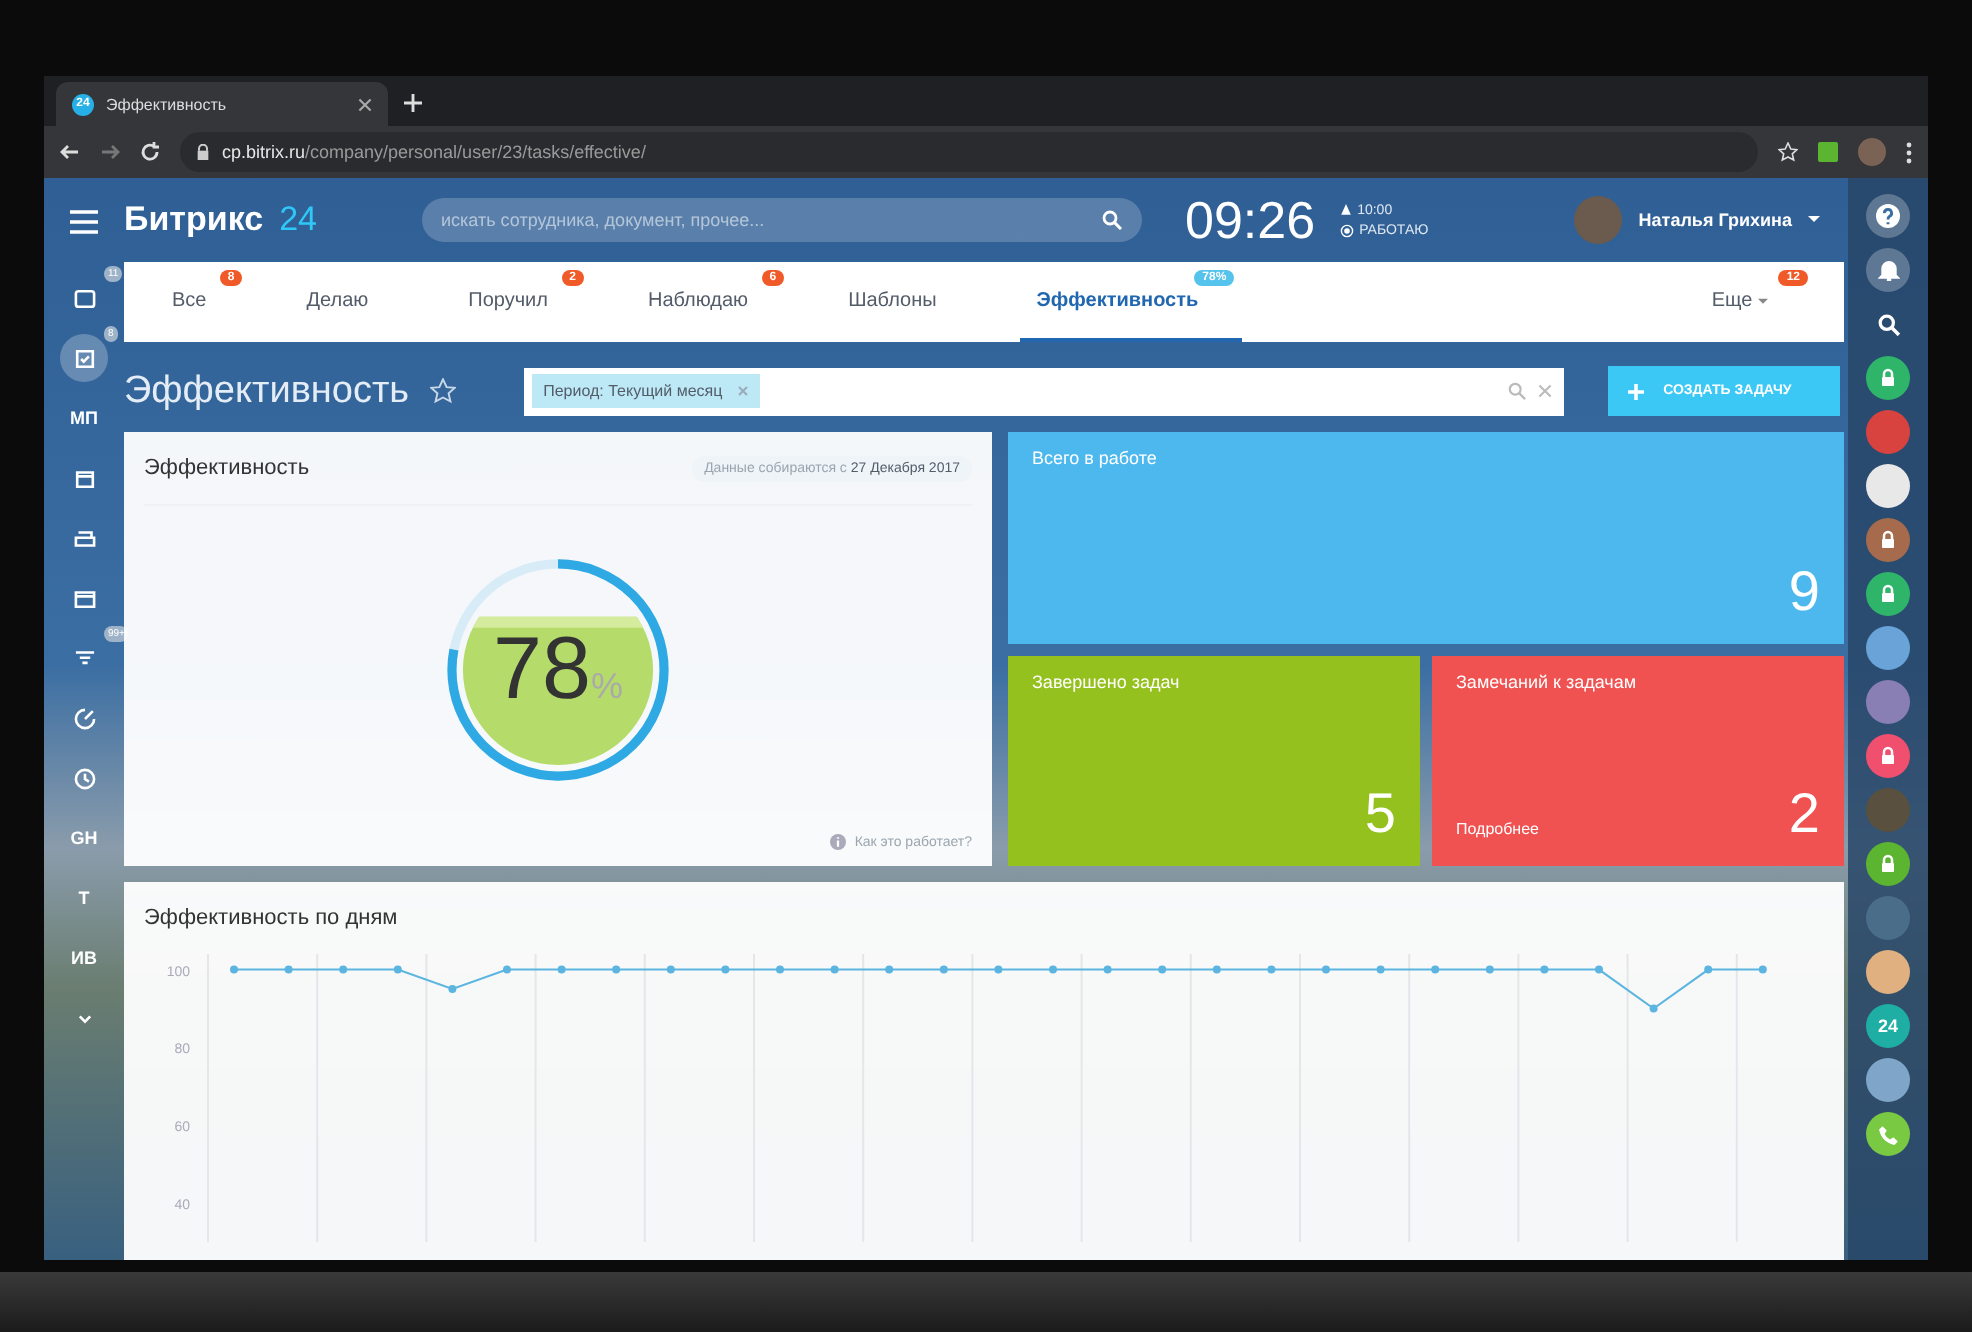 This screenshot has width=1972, height=1332. Describe the element at coordinates (365, 104) in the screenshot. I see `close-icon` at that location.